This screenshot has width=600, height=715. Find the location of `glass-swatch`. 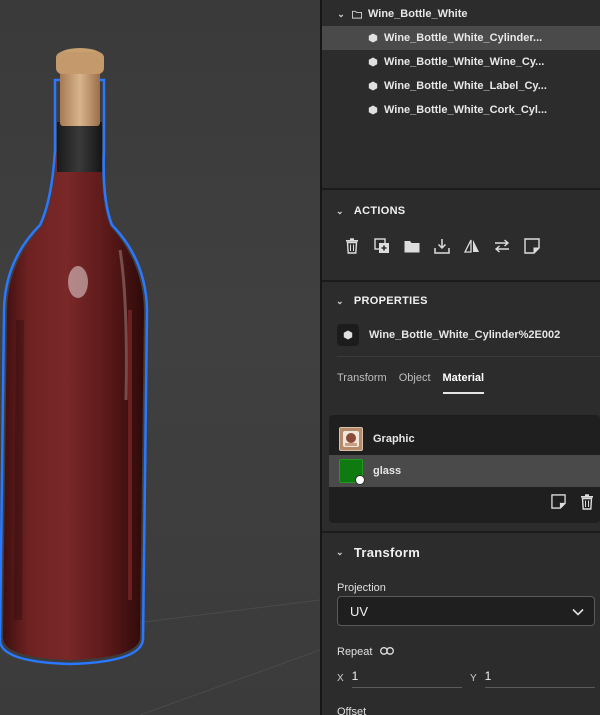

glass-swatch is located at coordinates (352, 472).